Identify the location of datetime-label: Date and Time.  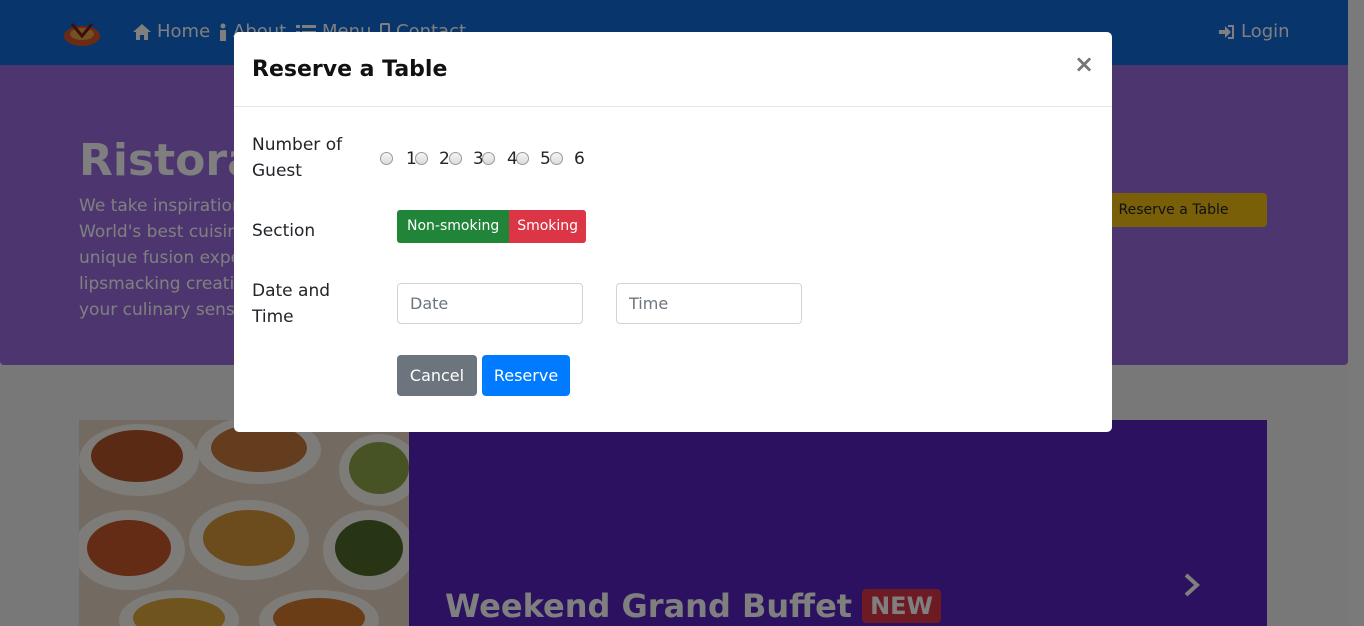
(291, 304).